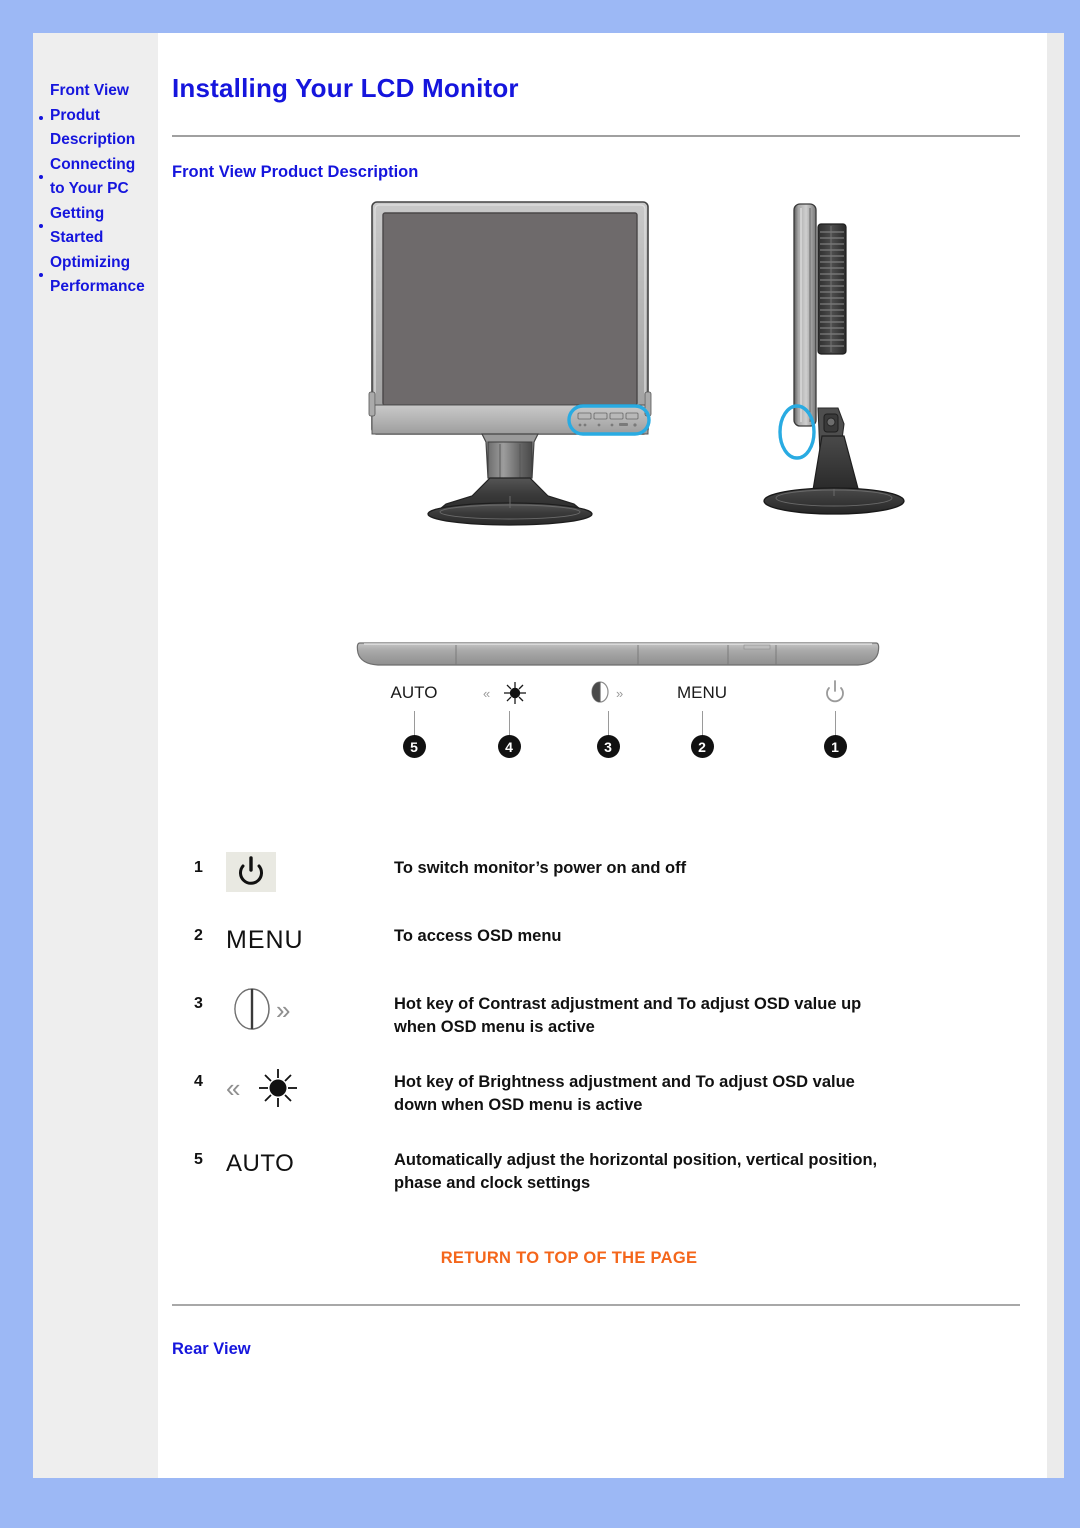  I want to click on sidebar-item-label: Connecting, so click(93, 164).